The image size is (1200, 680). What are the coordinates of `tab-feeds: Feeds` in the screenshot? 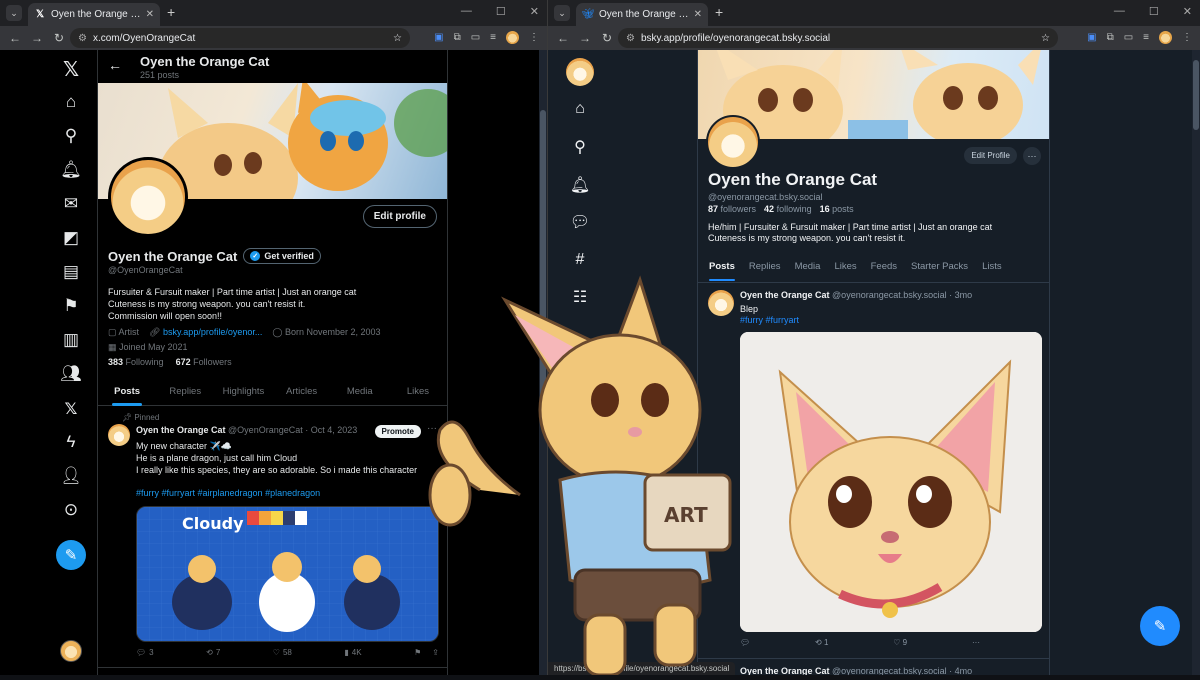 It's located at (884, 269).